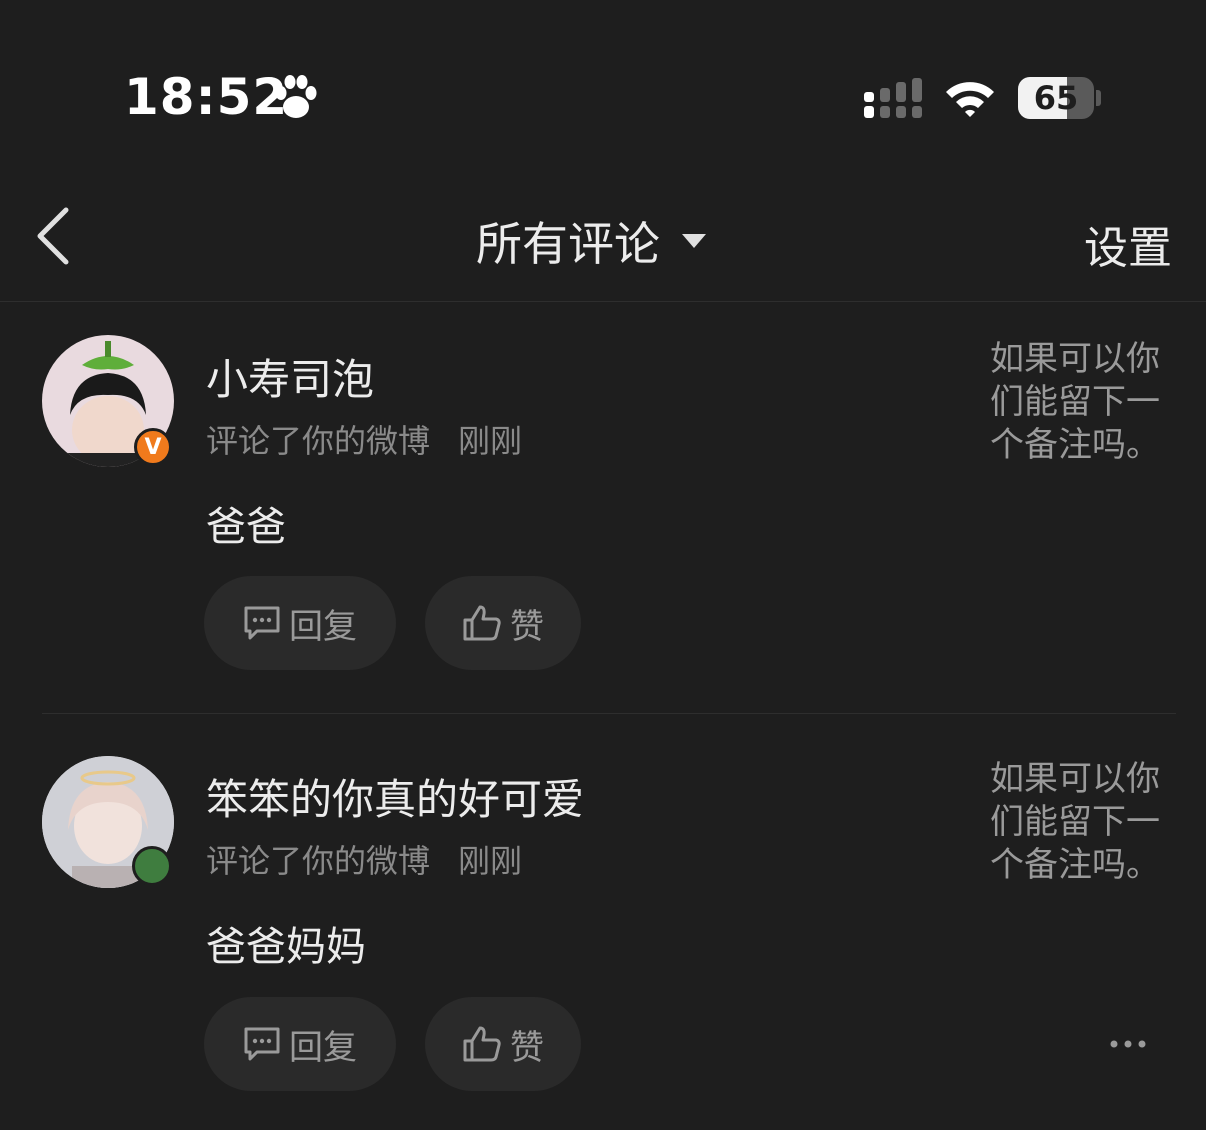  Describe the element at coordinates (54, 236) in the screenshot. I see `back-chevron-icon` at that location.